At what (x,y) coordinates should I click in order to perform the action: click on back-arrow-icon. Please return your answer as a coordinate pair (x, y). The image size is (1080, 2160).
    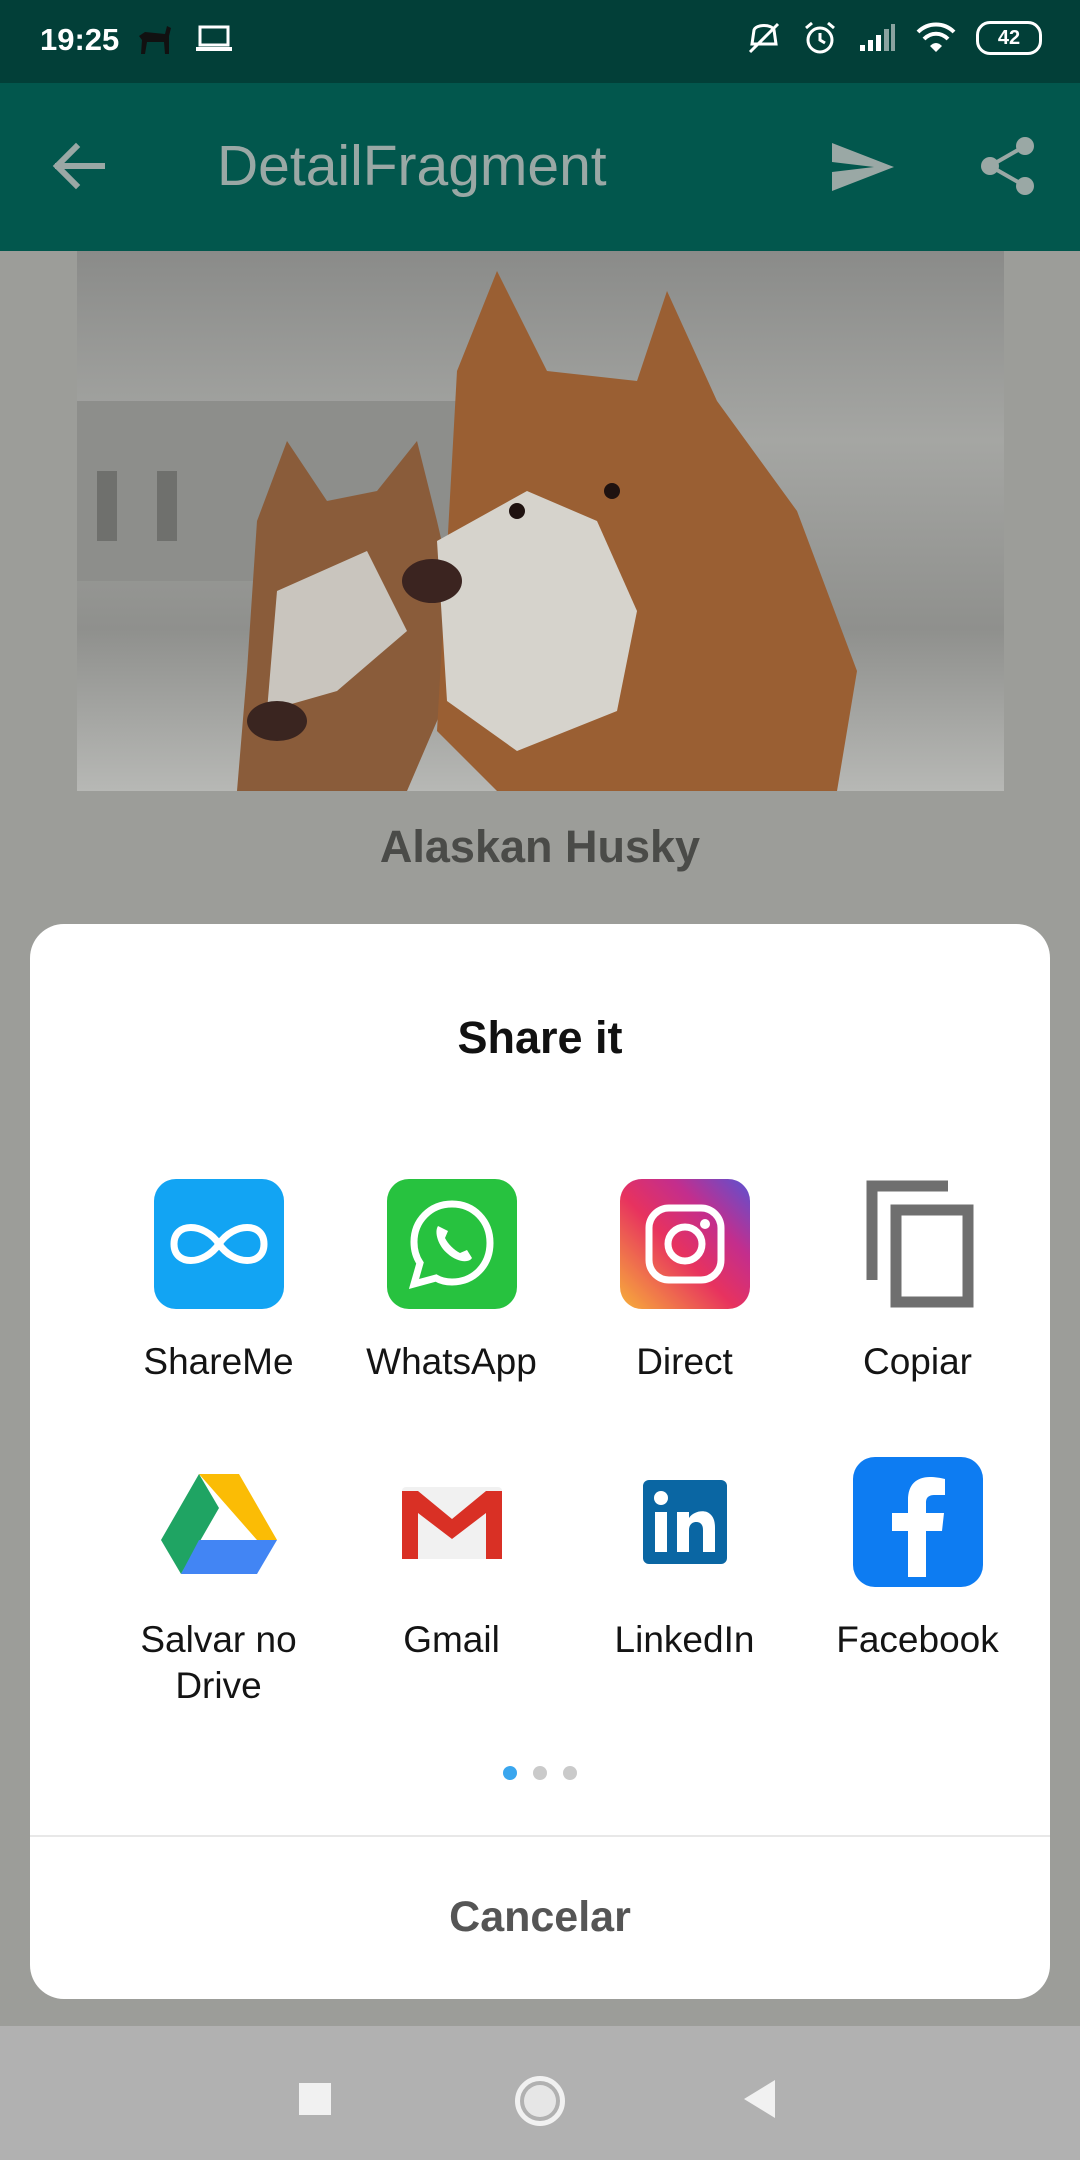
    Looking at the image, I should click on (79, 166).